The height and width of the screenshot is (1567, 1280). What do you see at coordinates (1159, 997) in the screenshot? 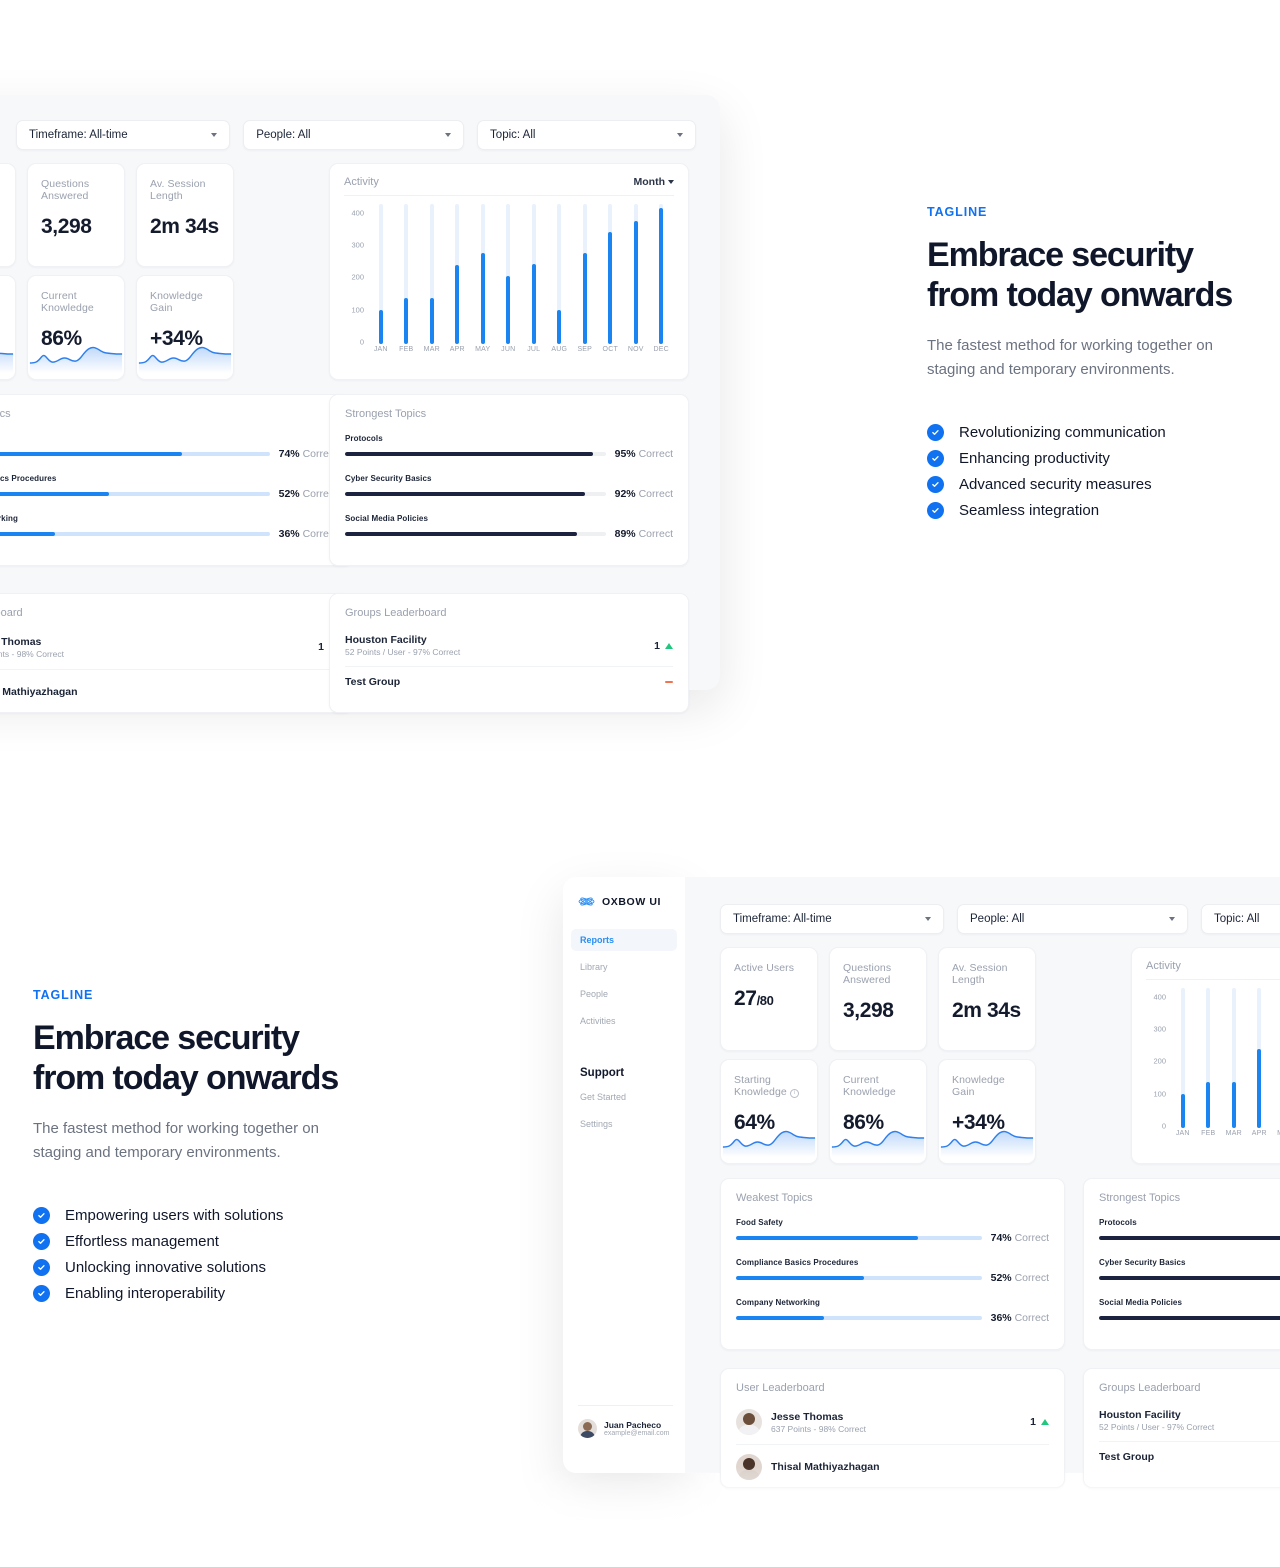
I see `y-tick-label: 400` at bounding box center [1159, 997].